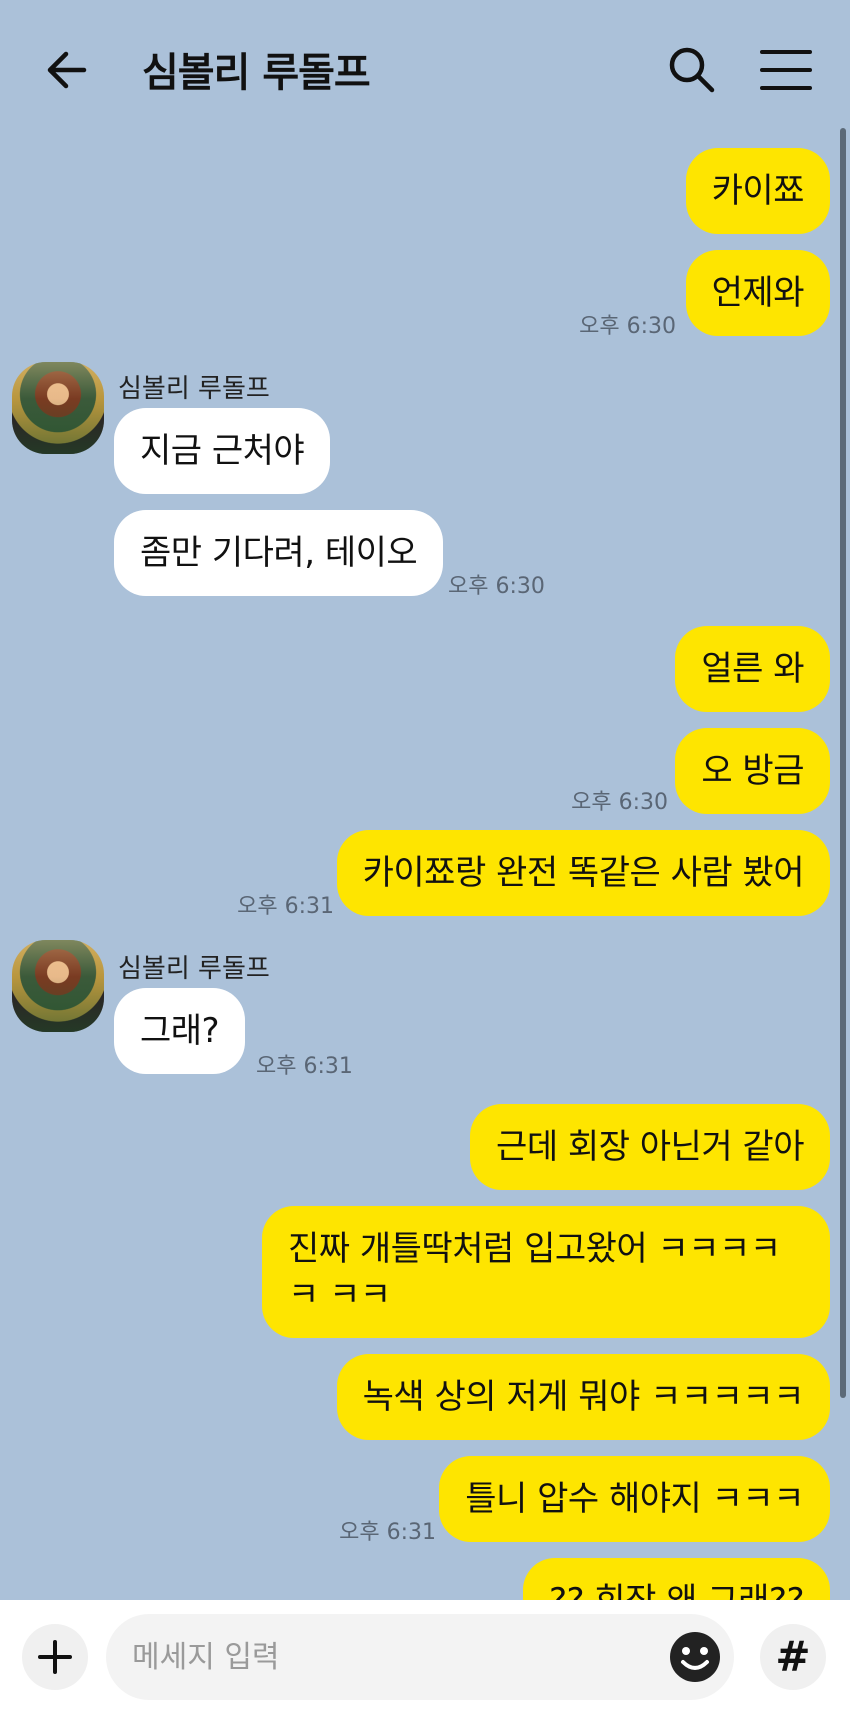 The width and height of the screenshot is (850, 1713). Describe the element at coordinates (793, 1657) in the screenshot. I see `hashtag-button: #` at that location.